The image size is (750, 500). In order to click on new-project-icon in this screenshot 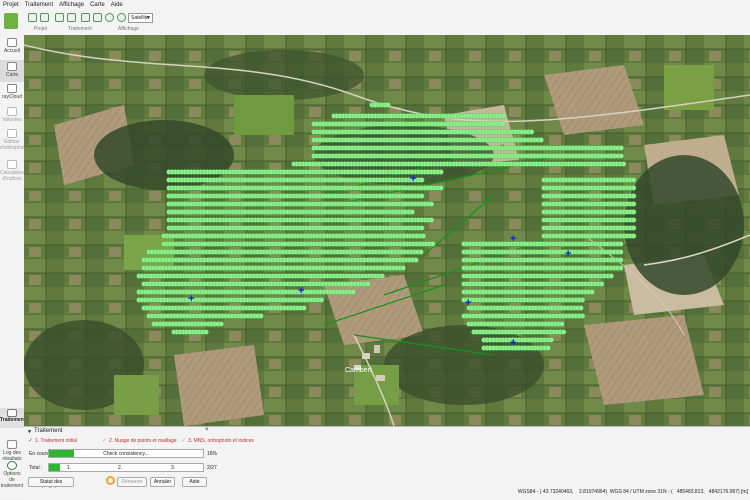, I will do `click(32, 17)`.